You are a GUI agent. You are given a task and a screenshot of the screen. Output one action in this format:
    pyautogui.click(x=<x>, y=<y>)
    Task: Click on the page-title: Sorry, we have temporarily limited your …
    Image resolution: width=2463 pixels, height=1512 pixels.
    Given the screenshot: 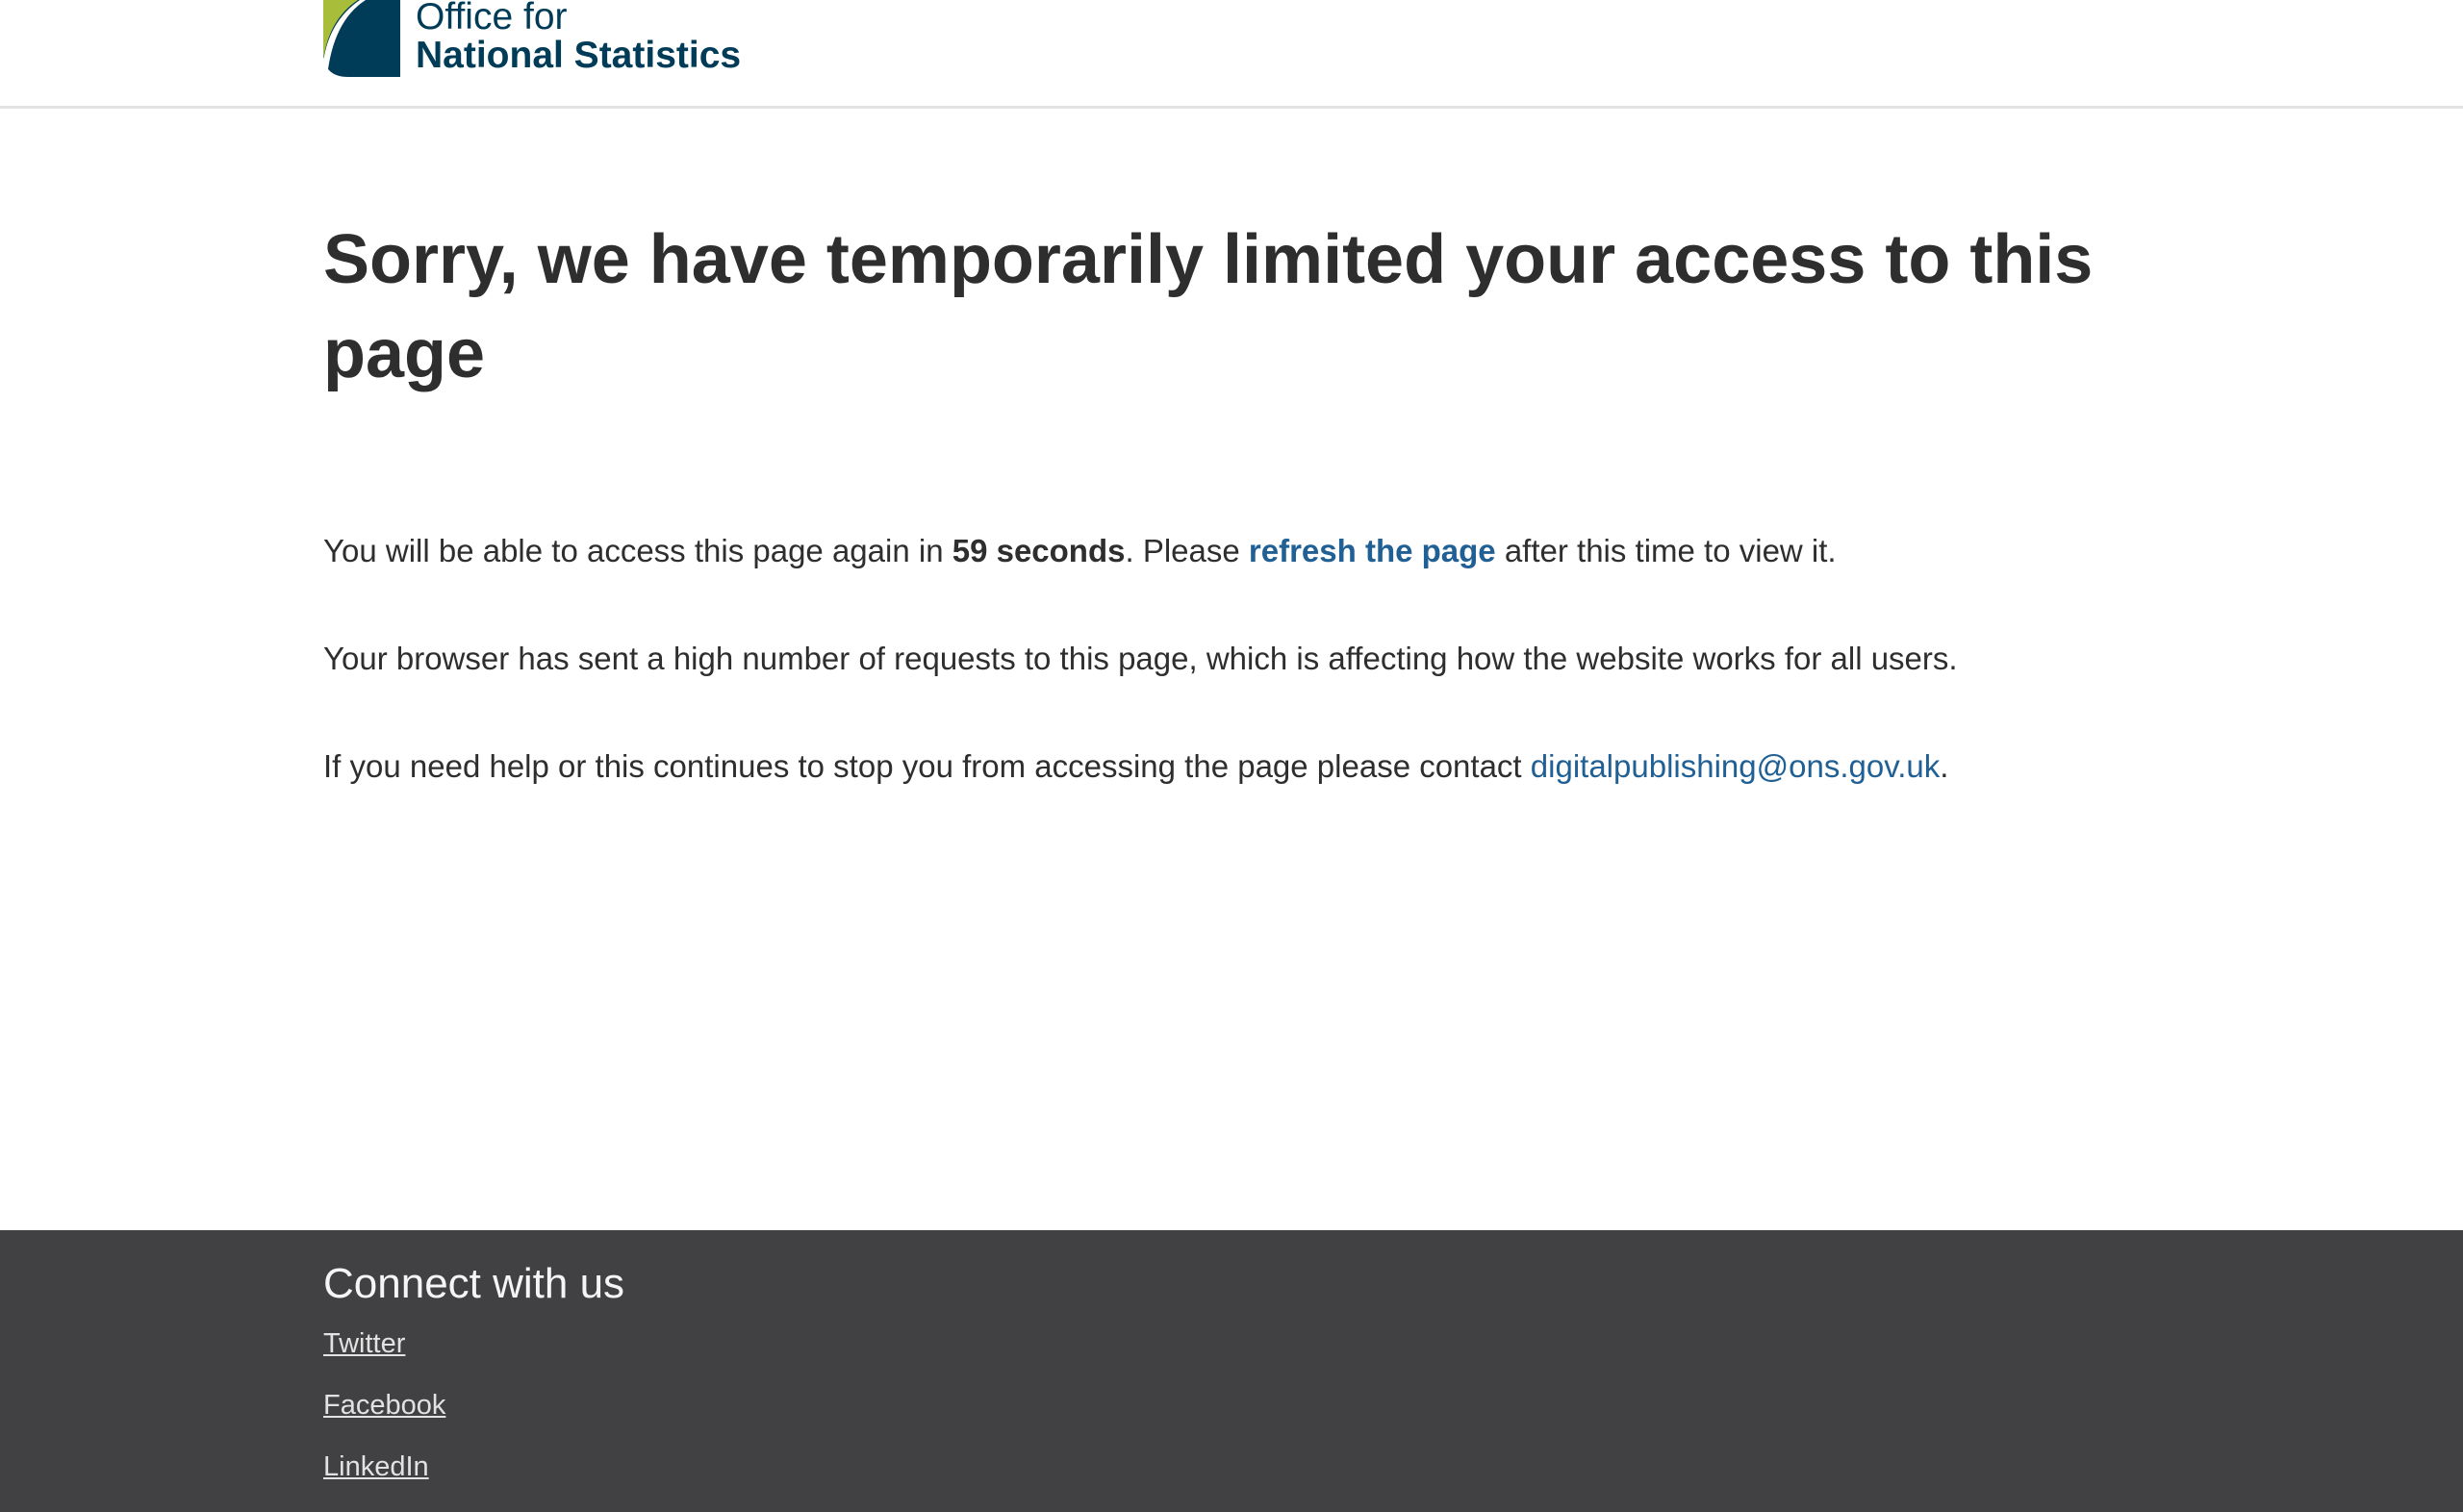 What is the action you would take?
    pyautogui.click(x=1208, y=307)
    